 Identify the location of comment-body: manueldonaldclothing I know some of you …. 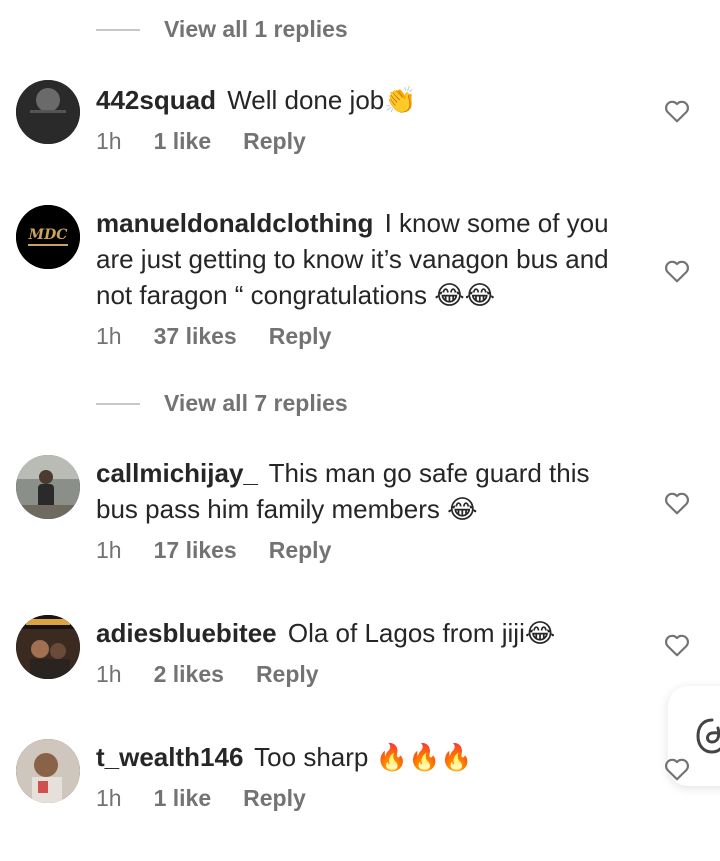
(366, 259).